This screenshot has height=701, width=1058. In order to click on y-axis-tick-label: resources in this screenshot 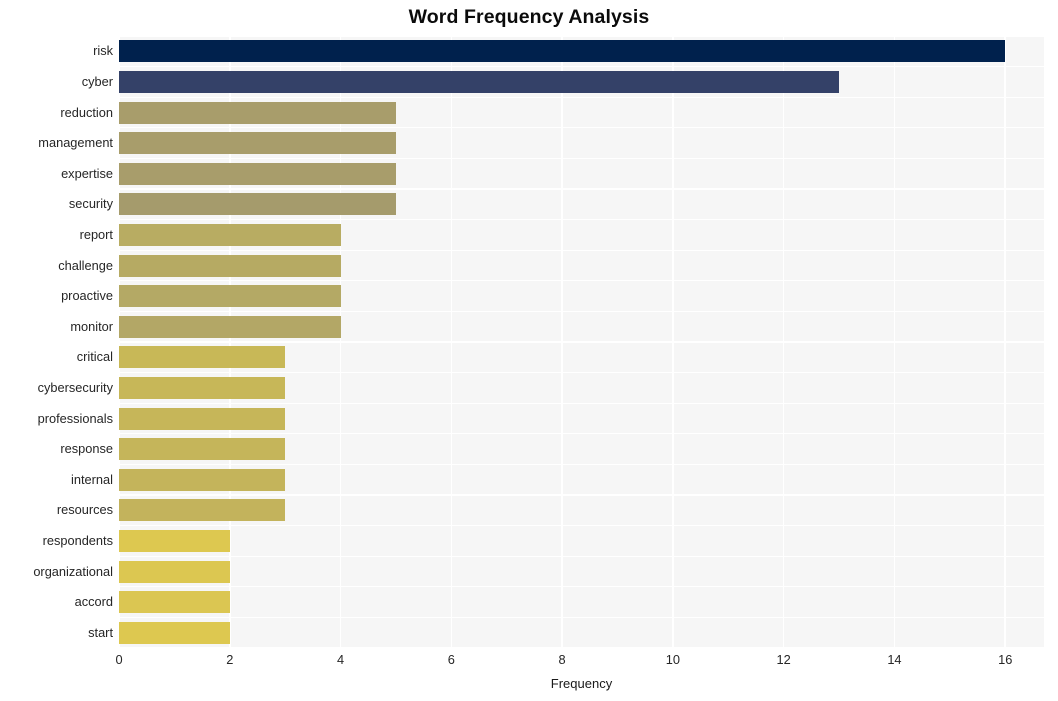, I will do `click(84, 510)`.